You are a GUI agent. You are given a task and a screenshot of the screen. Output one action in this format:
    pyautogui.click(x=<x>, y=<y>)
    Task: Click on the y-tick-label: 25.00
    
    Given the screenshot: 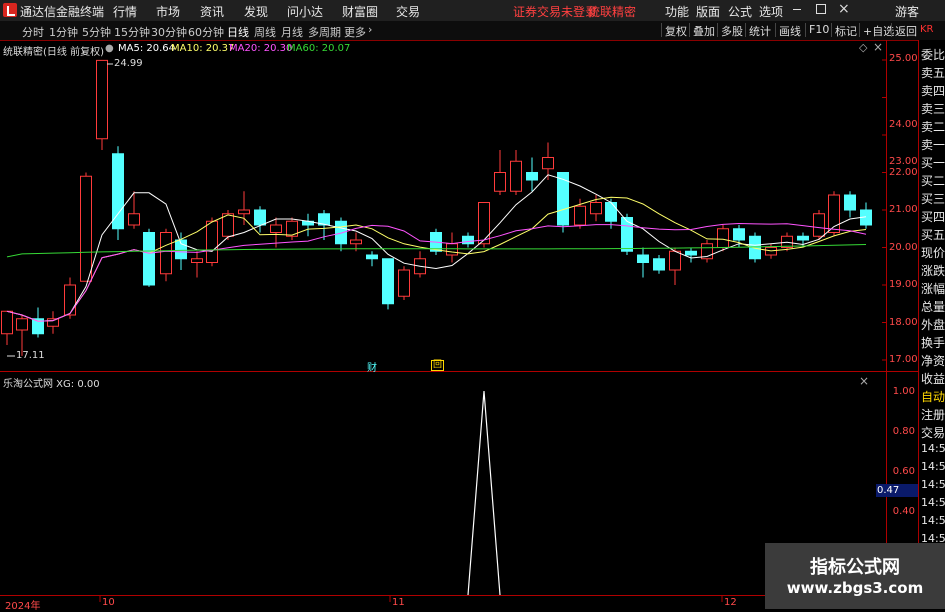 What is the action you would take?
    pyautogui.click(x=903, y=58)
    